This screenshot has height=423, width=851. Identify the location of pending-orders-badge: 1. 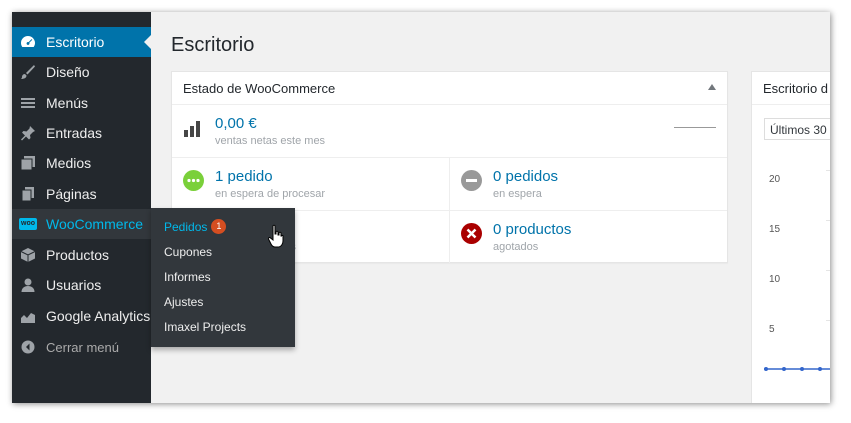
(219, 227).